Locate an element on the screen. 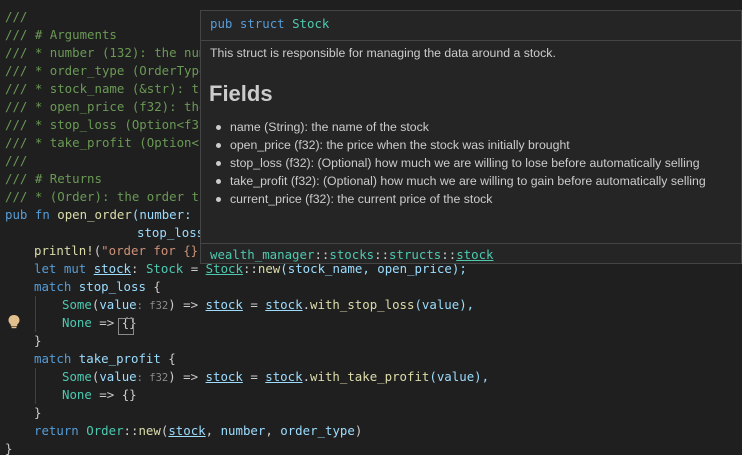  module-path: wealth_manager::stocks::structs::stock is located at coordinates (352, 254).